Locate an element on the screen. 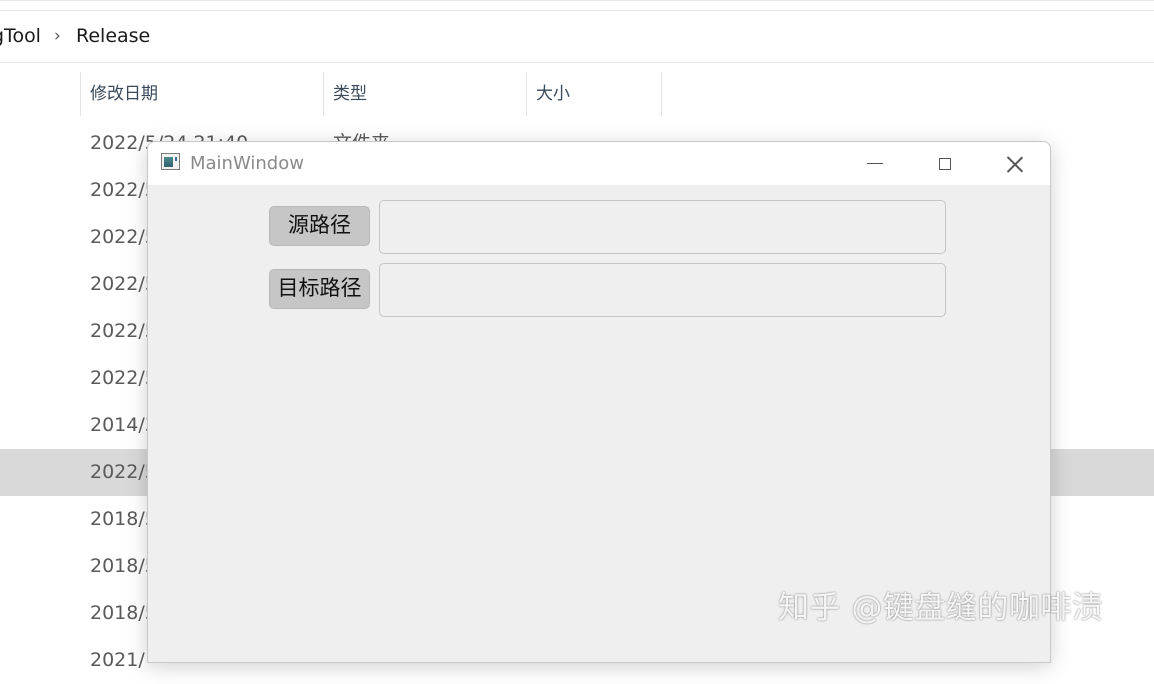 This screenshot has width=1154, height=684. close-button is located at coordinates (1015, 163).